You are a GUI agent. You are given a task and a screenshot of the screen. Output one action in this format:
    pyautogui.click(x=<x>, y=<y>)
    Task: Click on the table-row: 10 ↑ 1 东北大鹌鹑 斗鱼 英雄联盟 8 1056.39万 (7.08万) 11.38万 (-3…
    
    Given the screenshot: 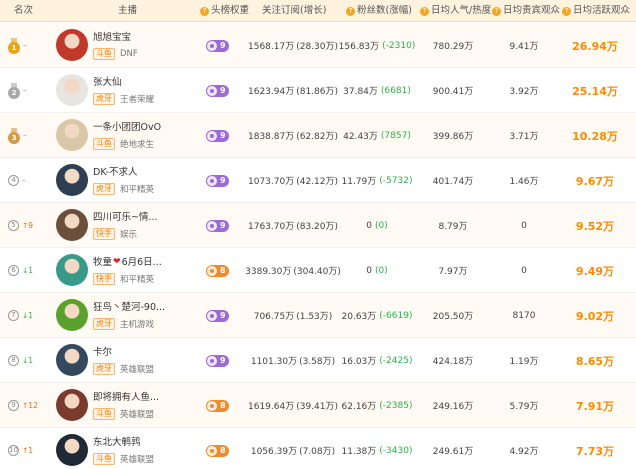 What is the action you would take?
    pyautogui.click(x=318, y=448)
    